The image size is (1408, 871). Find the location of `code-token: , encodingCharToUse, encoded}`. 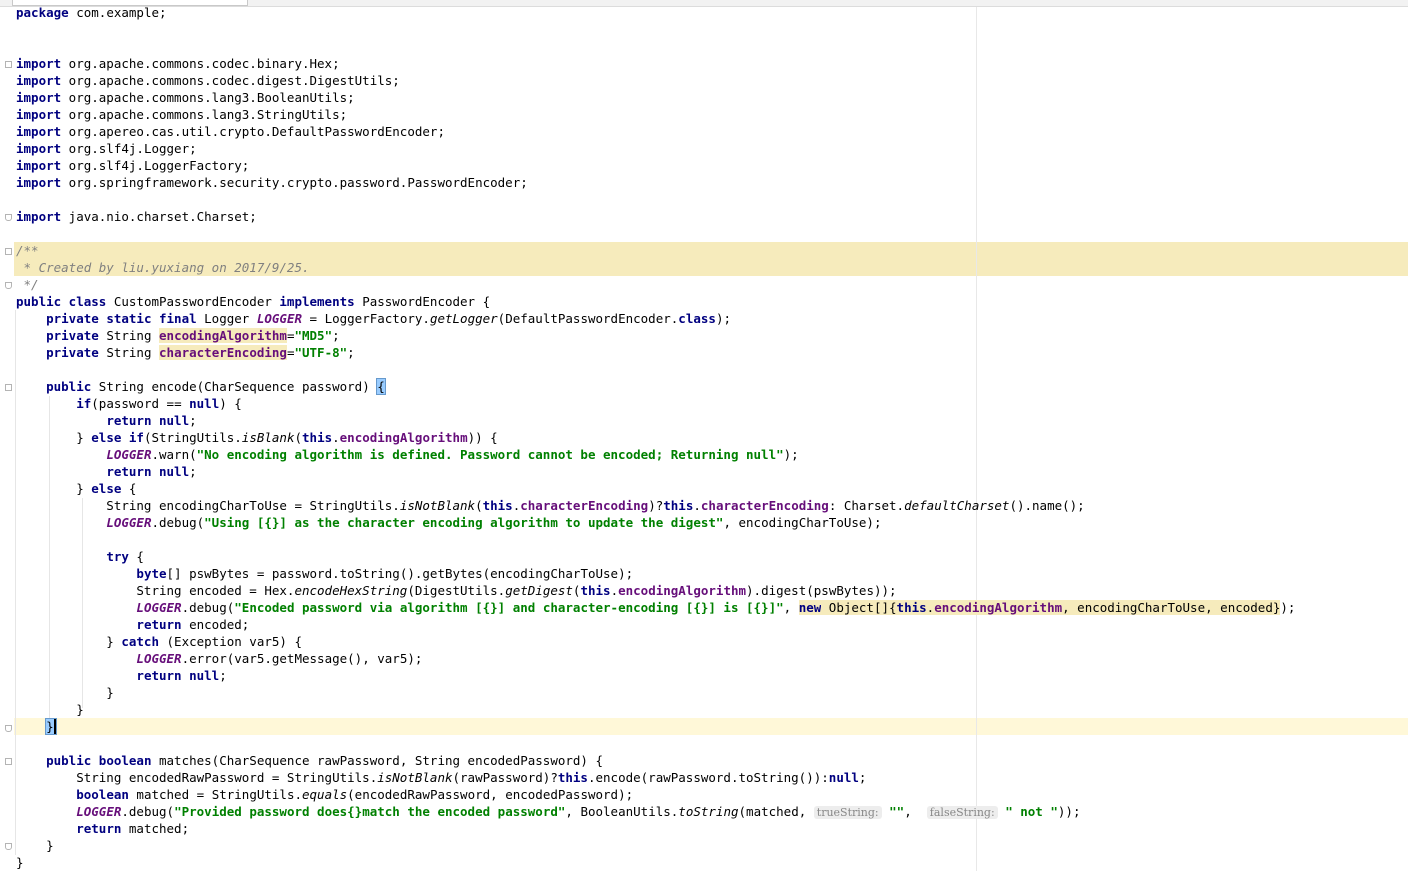

code-token: , encodingCharToUse, encoded} is located at coordinates (1171, 607).